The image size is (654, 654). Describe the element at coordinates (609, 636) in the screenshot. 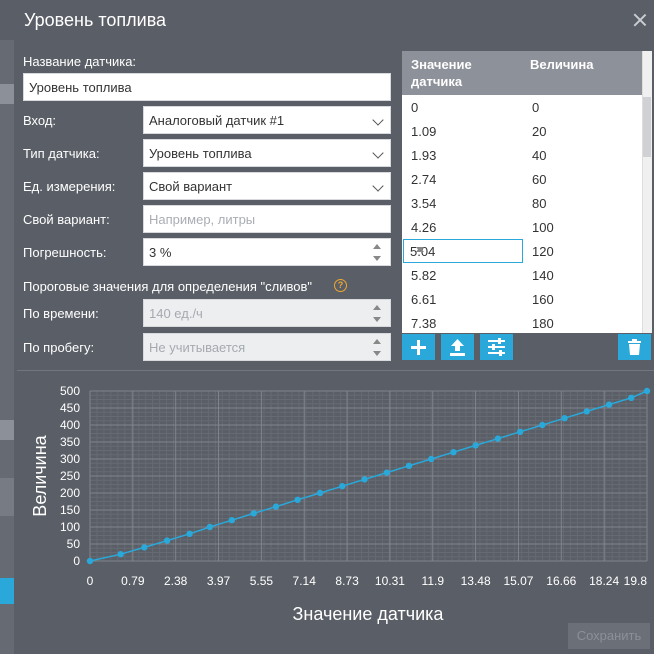

I see `save-button: Сохранить` at that location.